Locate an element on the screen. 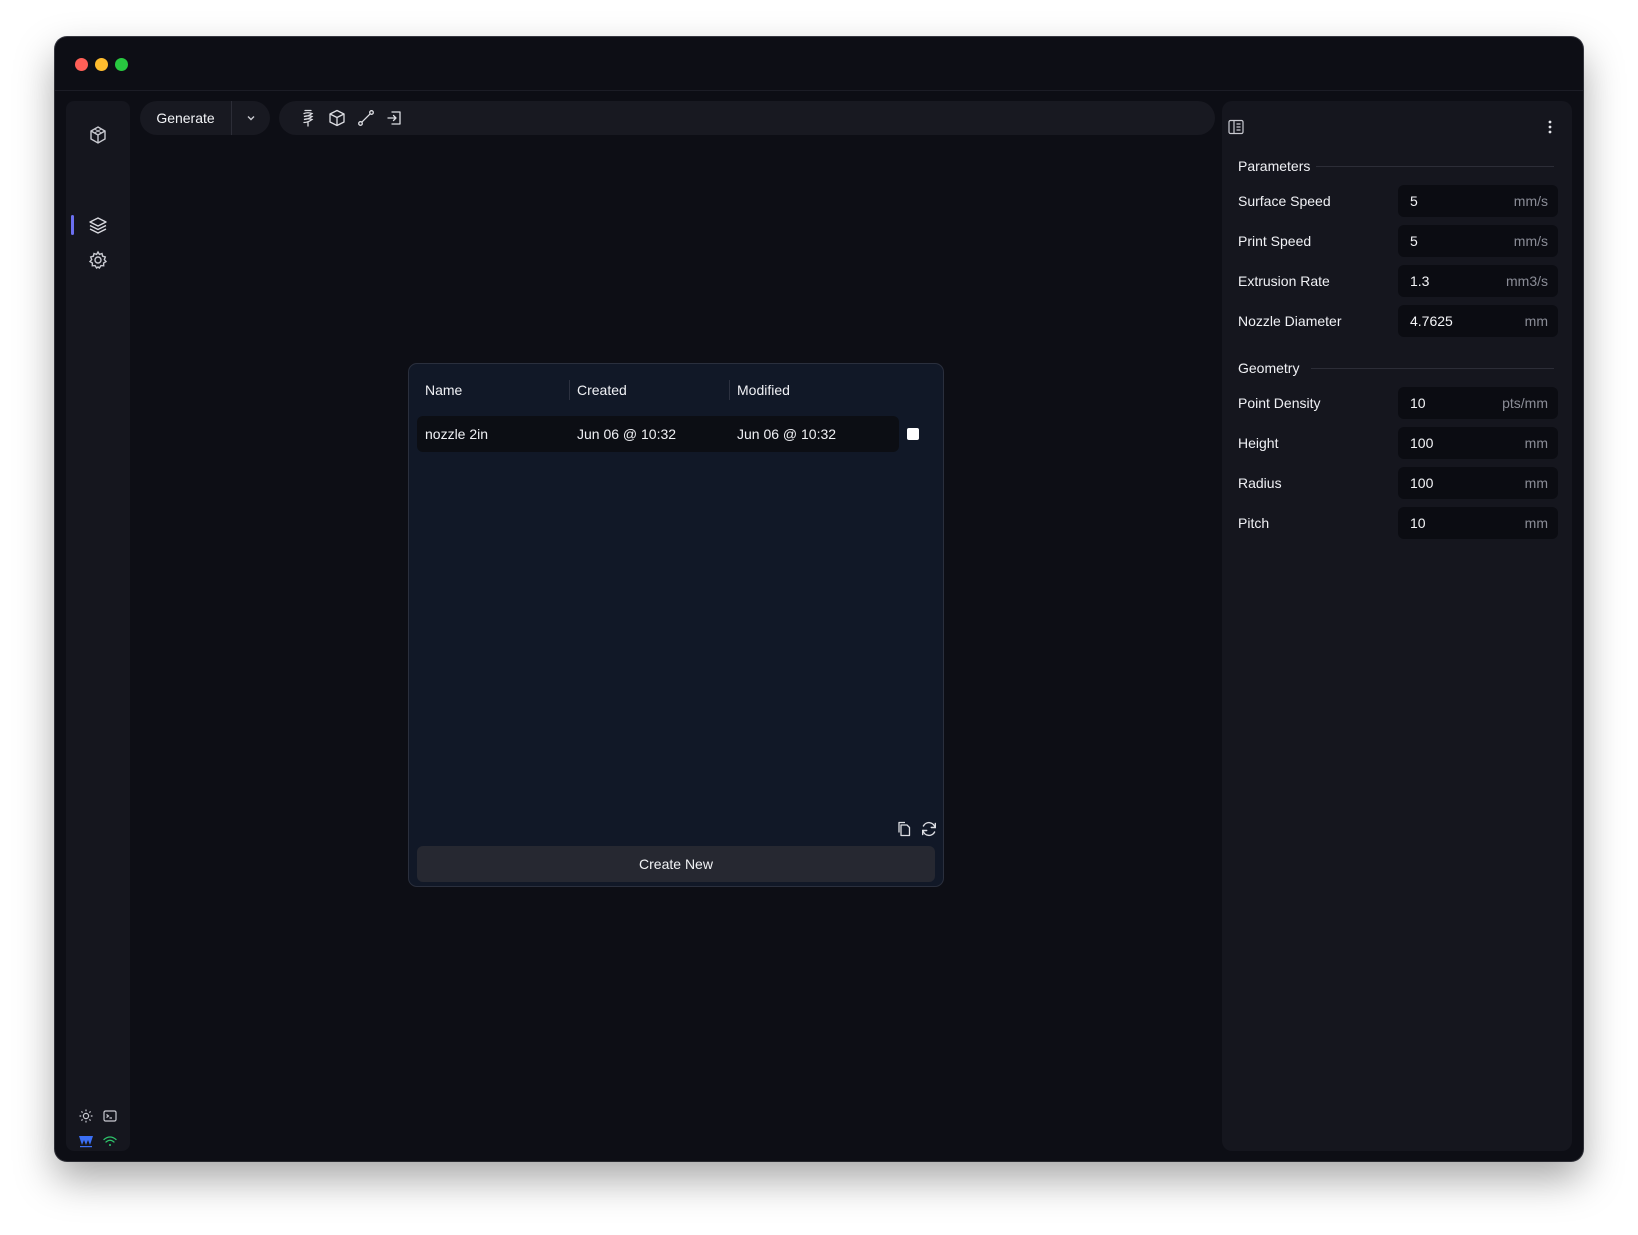 The image size is (1638, 1235). param-row-print-speed: Print Speed 5 mm/s is located at coordinates (1398, 241).